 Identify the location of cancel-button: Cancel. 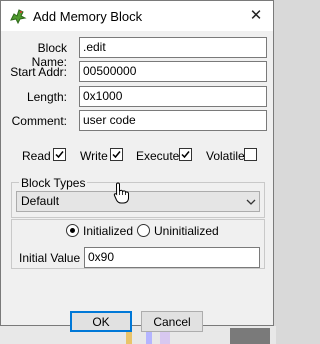
(172, 321).